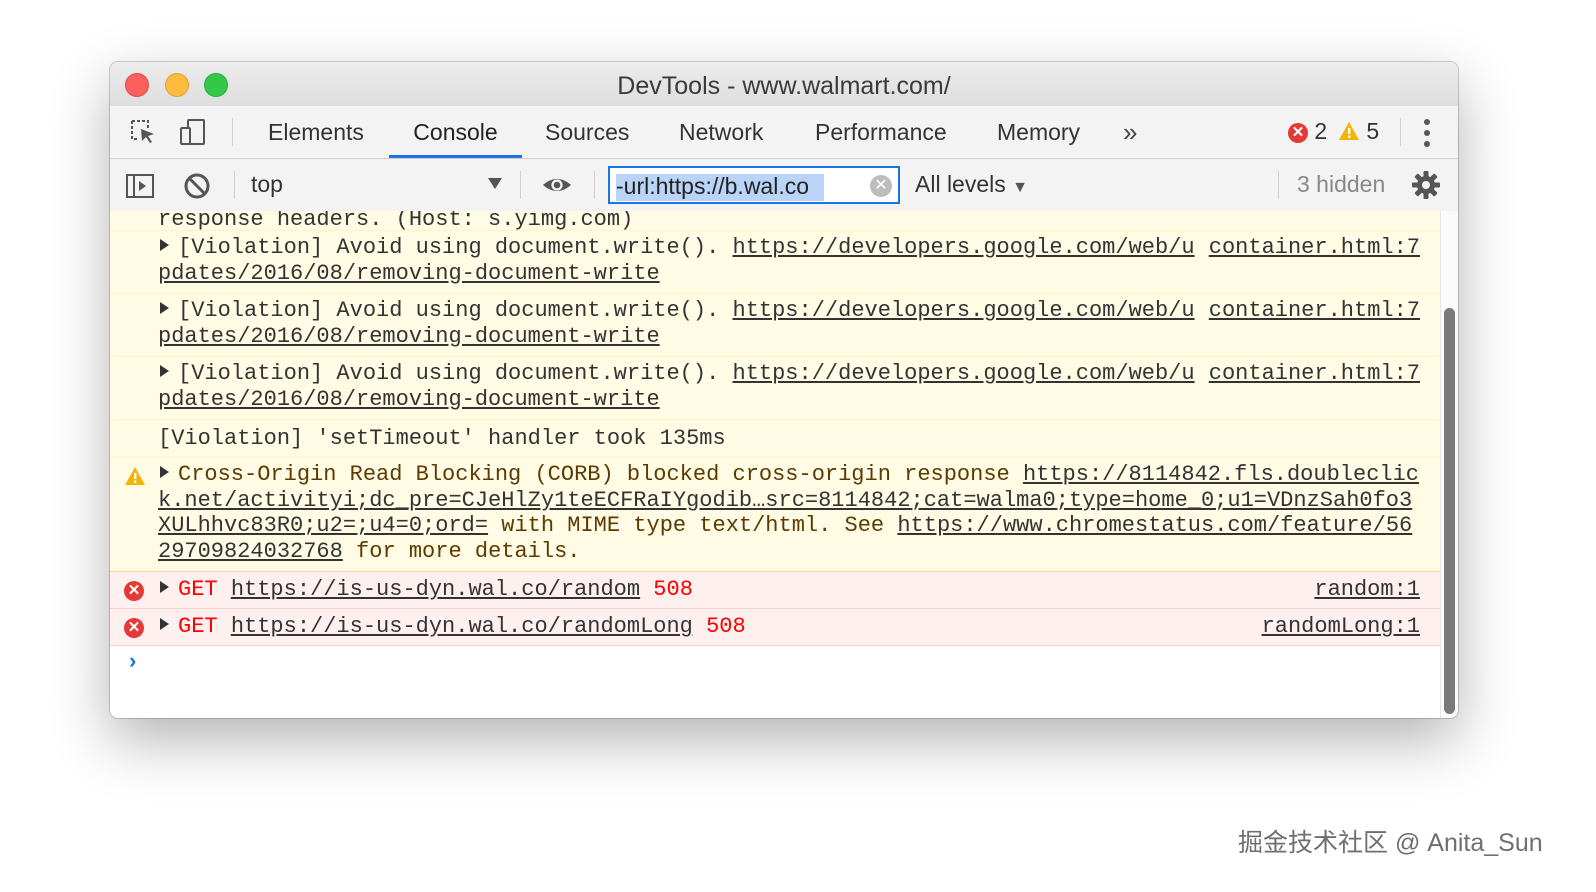 The width and height of the screenshot is (1596, 892). What do you see at coordinates (1373, 131) in the screenshot?
I see `warning-count: 5` at bounding box center [1373, 131].